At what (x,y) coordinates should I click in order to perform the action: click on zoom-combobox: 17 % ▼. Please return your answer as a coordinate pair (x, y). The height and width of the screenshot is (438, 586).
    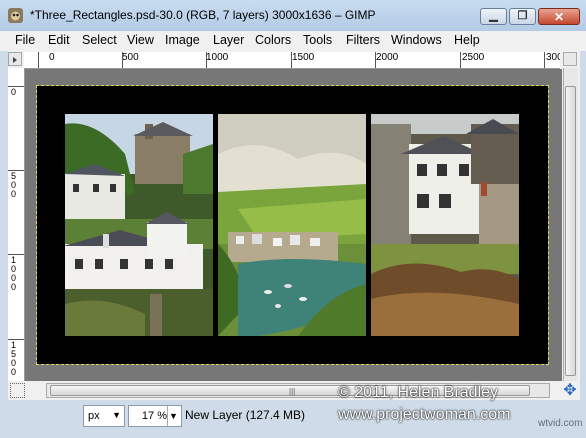
    Looking at the image, I should click on (155, 416).